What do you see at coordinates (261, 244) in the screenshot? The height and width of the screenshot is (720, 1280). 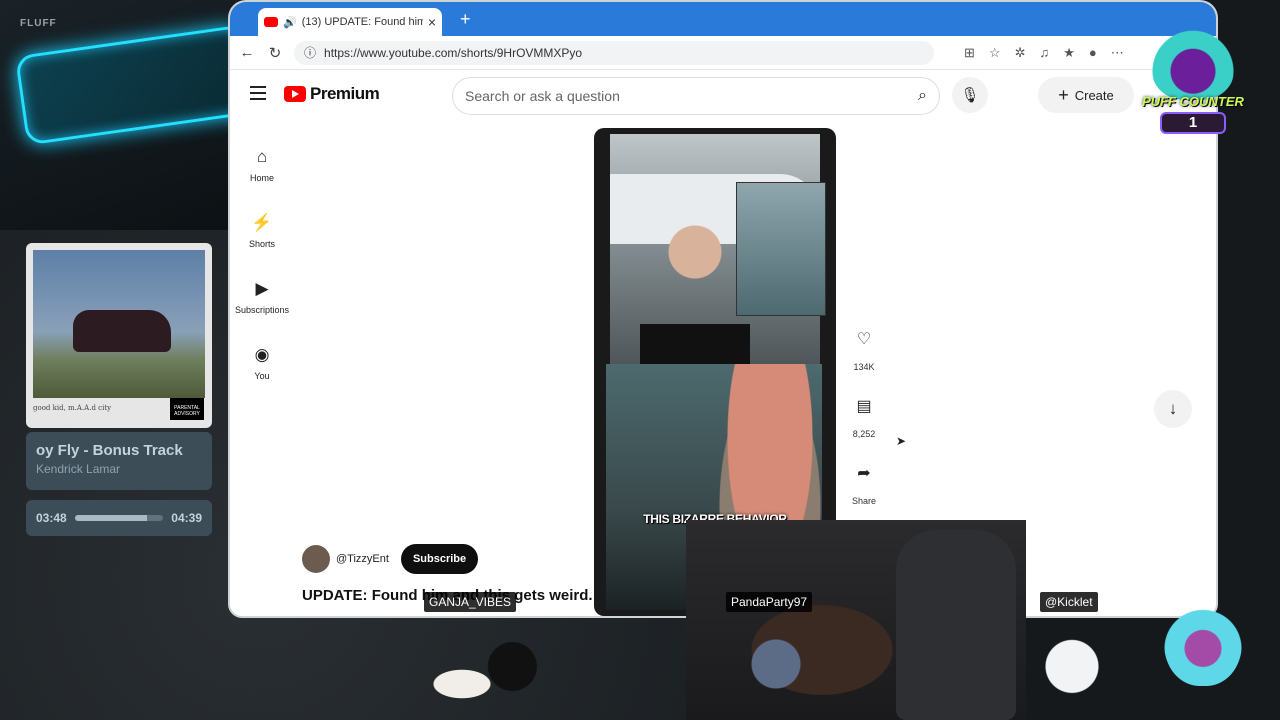 I see `sidebar-label: Shorts` at bounding box center [261, 244].